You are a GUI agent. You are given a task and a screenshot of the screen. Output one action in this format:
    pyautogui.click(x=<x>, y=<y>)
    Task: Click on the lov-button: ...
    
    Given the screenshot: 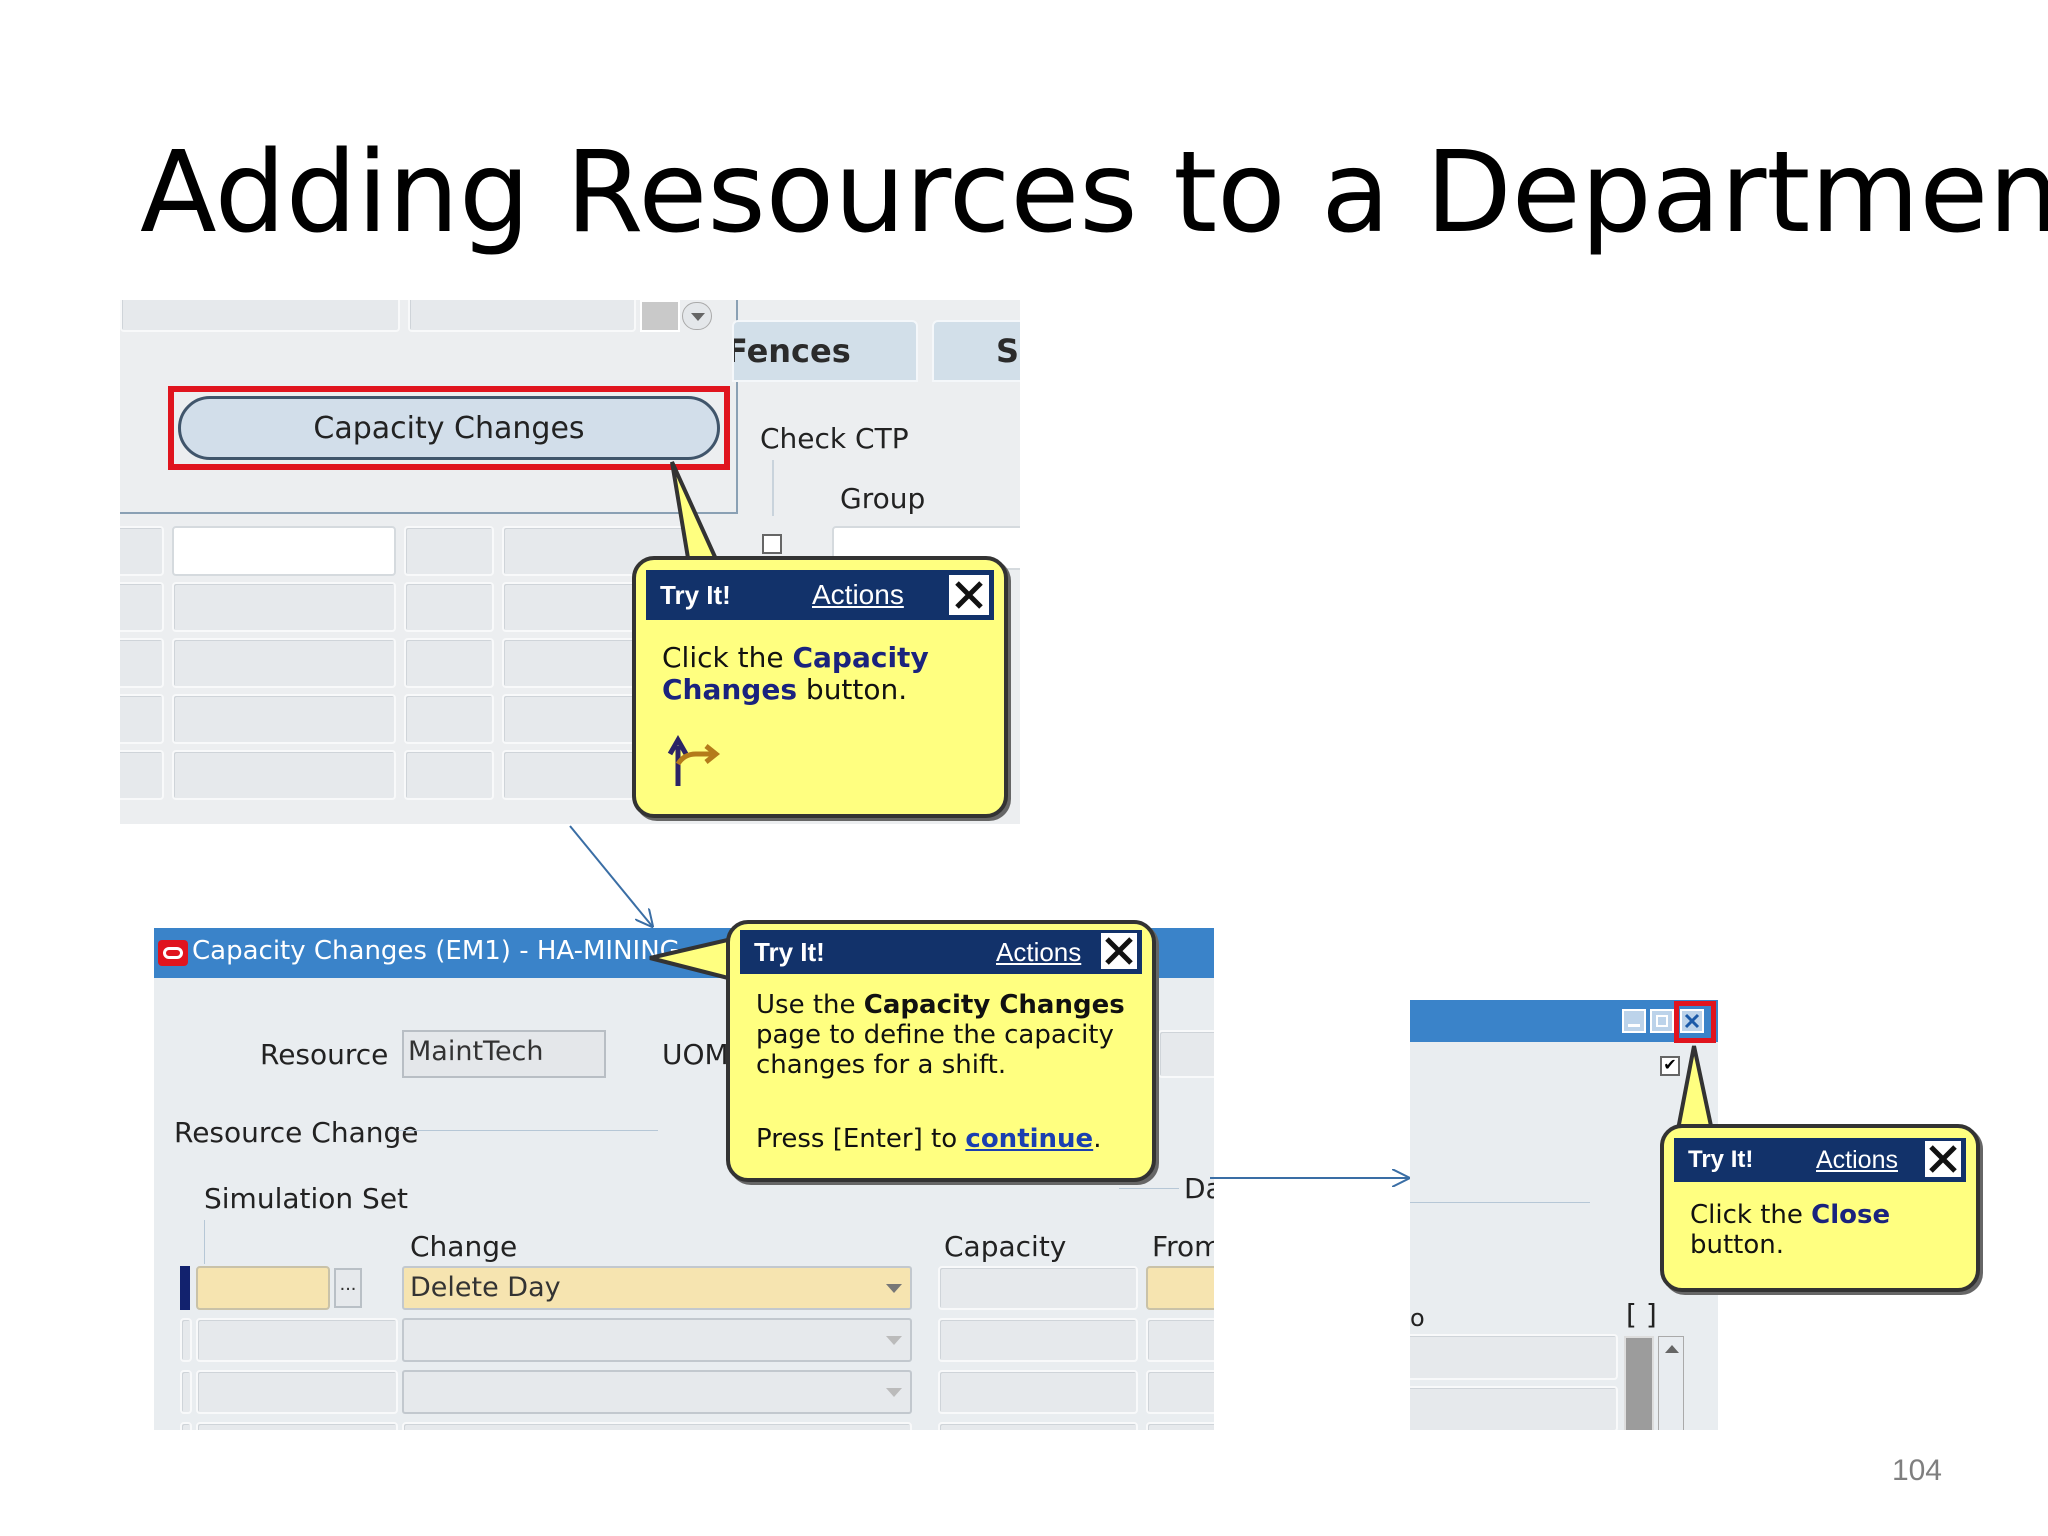 What is the action you would take?
    pyautogui.click(x=348, y=1288)
    